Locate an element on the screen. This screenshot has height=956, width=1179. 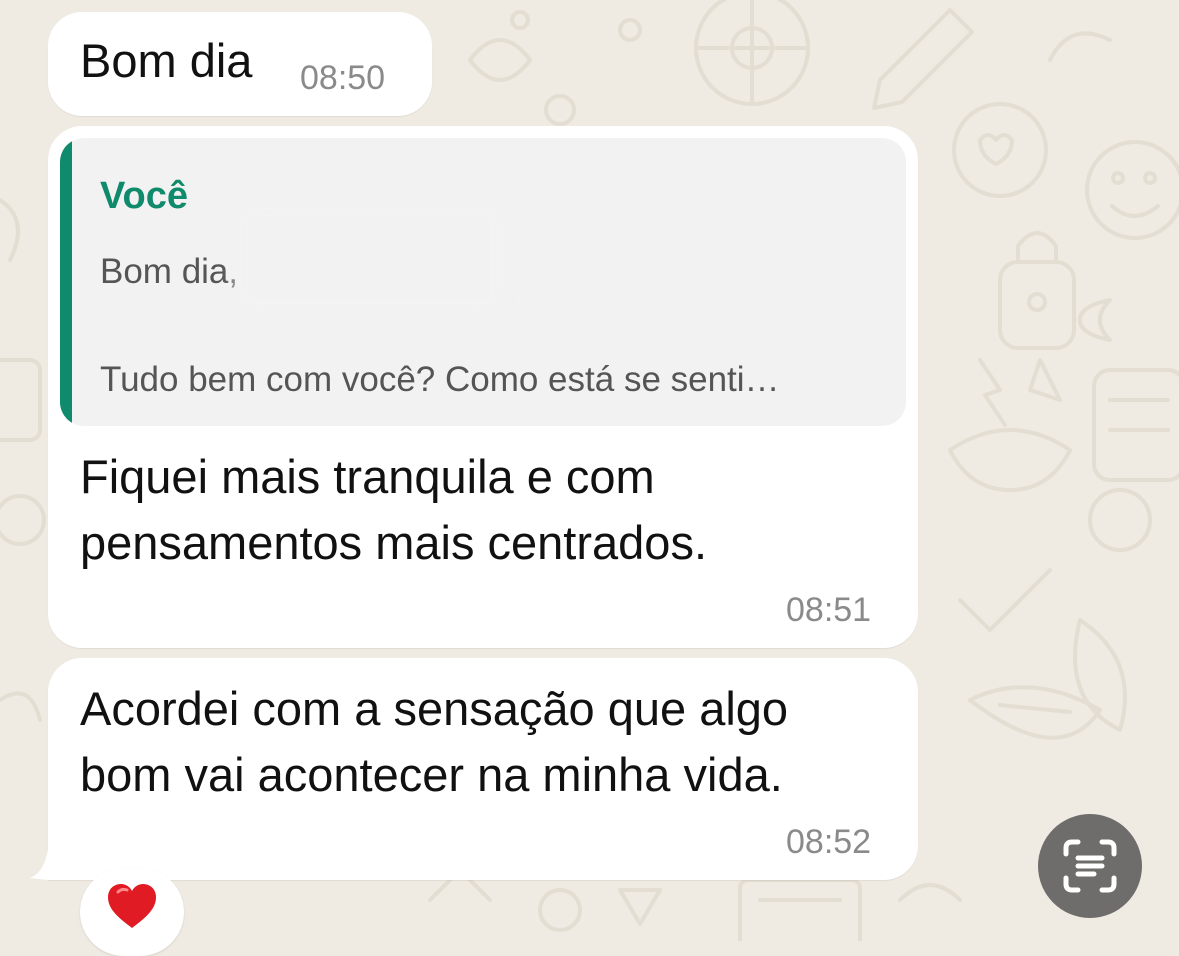
bubble-tail is located at coordinates (39, 865).